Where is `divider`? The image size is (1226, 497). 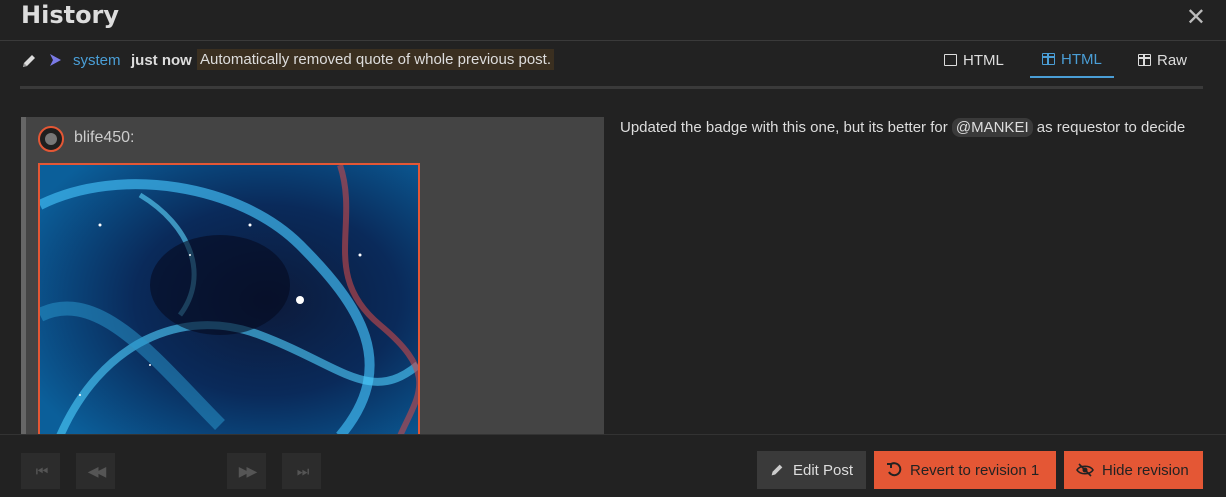 divider is located at coordinates (611, 87).